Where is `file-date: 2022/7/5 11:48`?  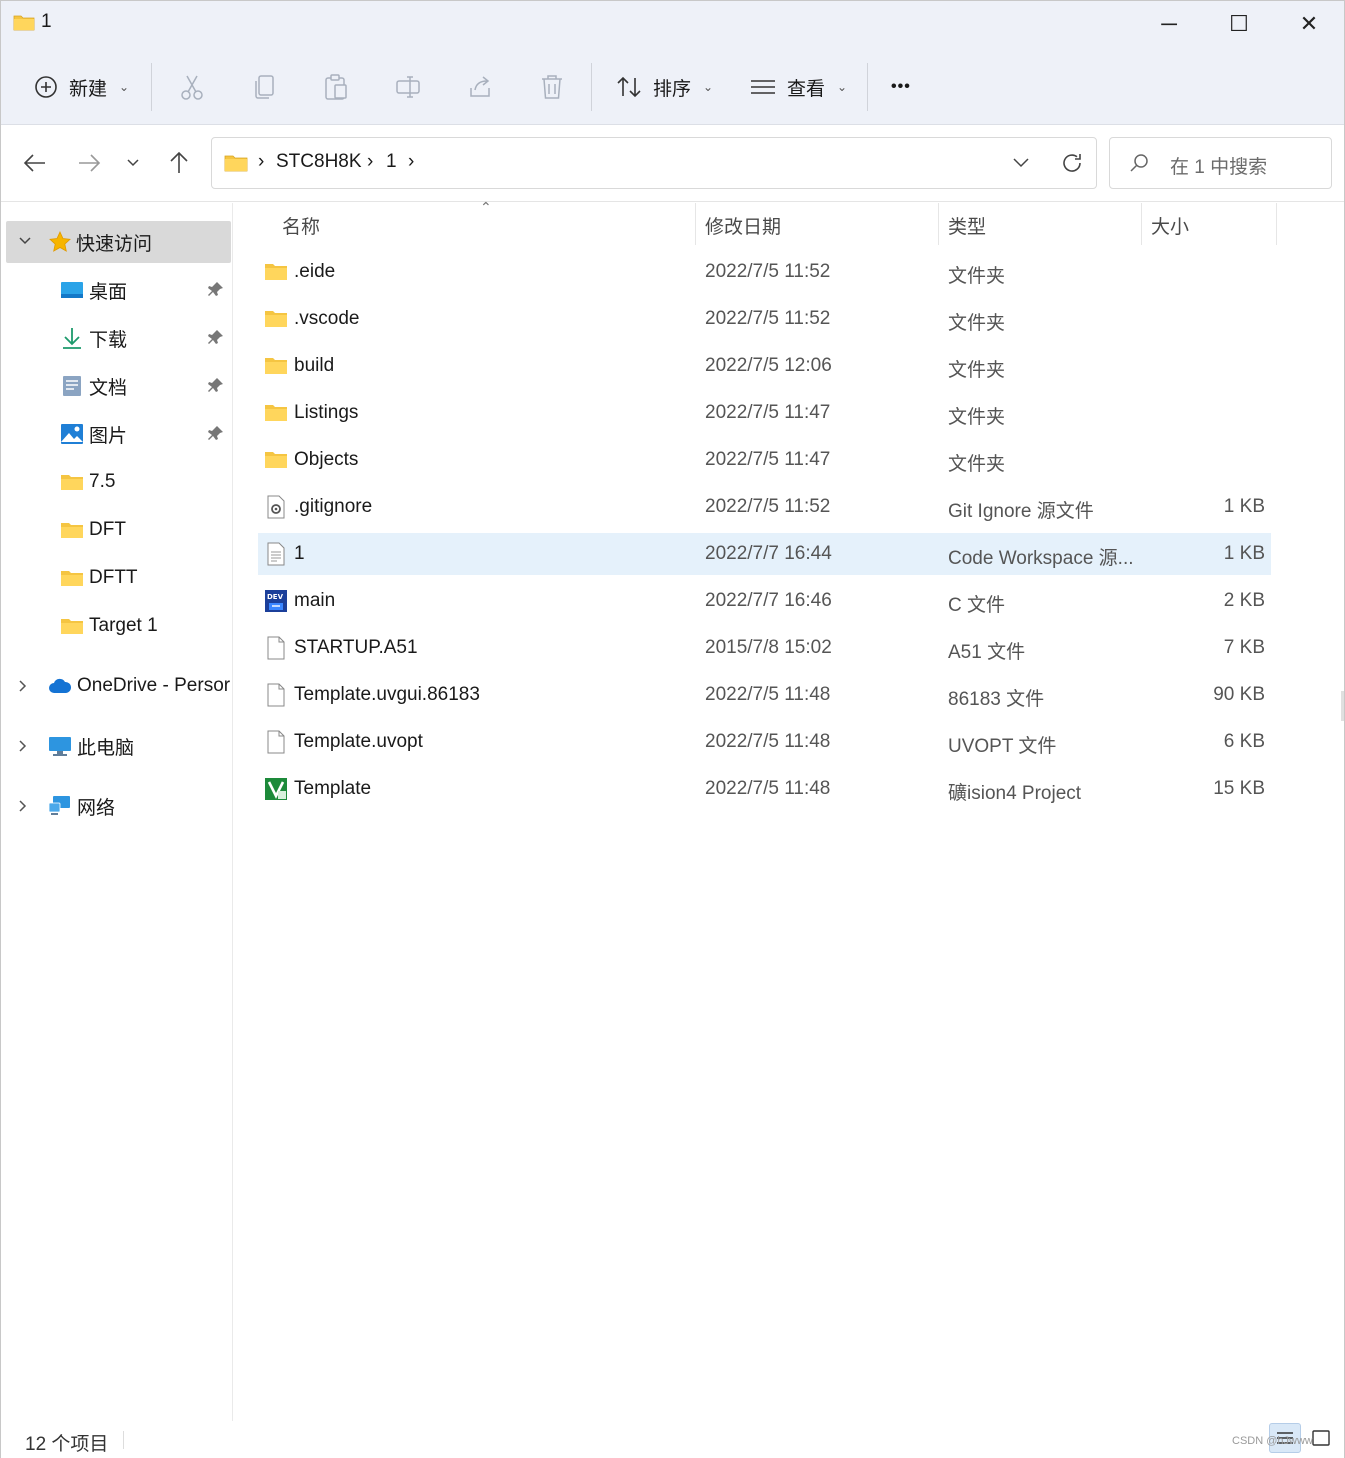
file-date: 2022/7/5 11:48 is located at coordinates (768, 741).